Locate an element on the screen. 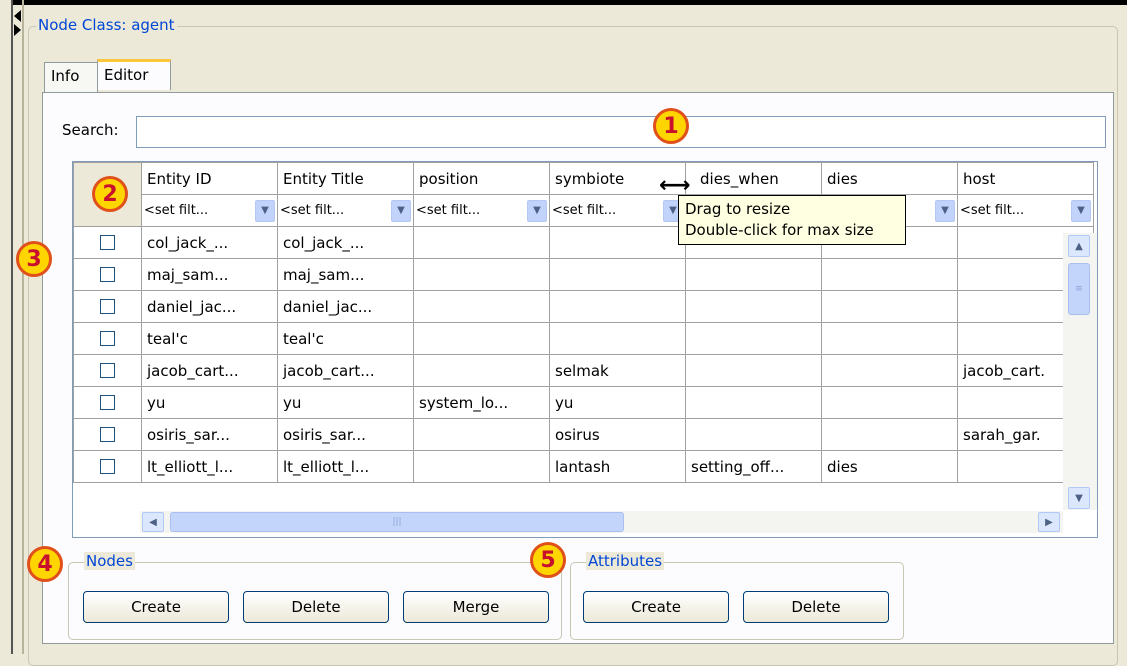 The width and height of the screenshot is (1127, 666). expand-right-icon is located at coordinates (17, 30).